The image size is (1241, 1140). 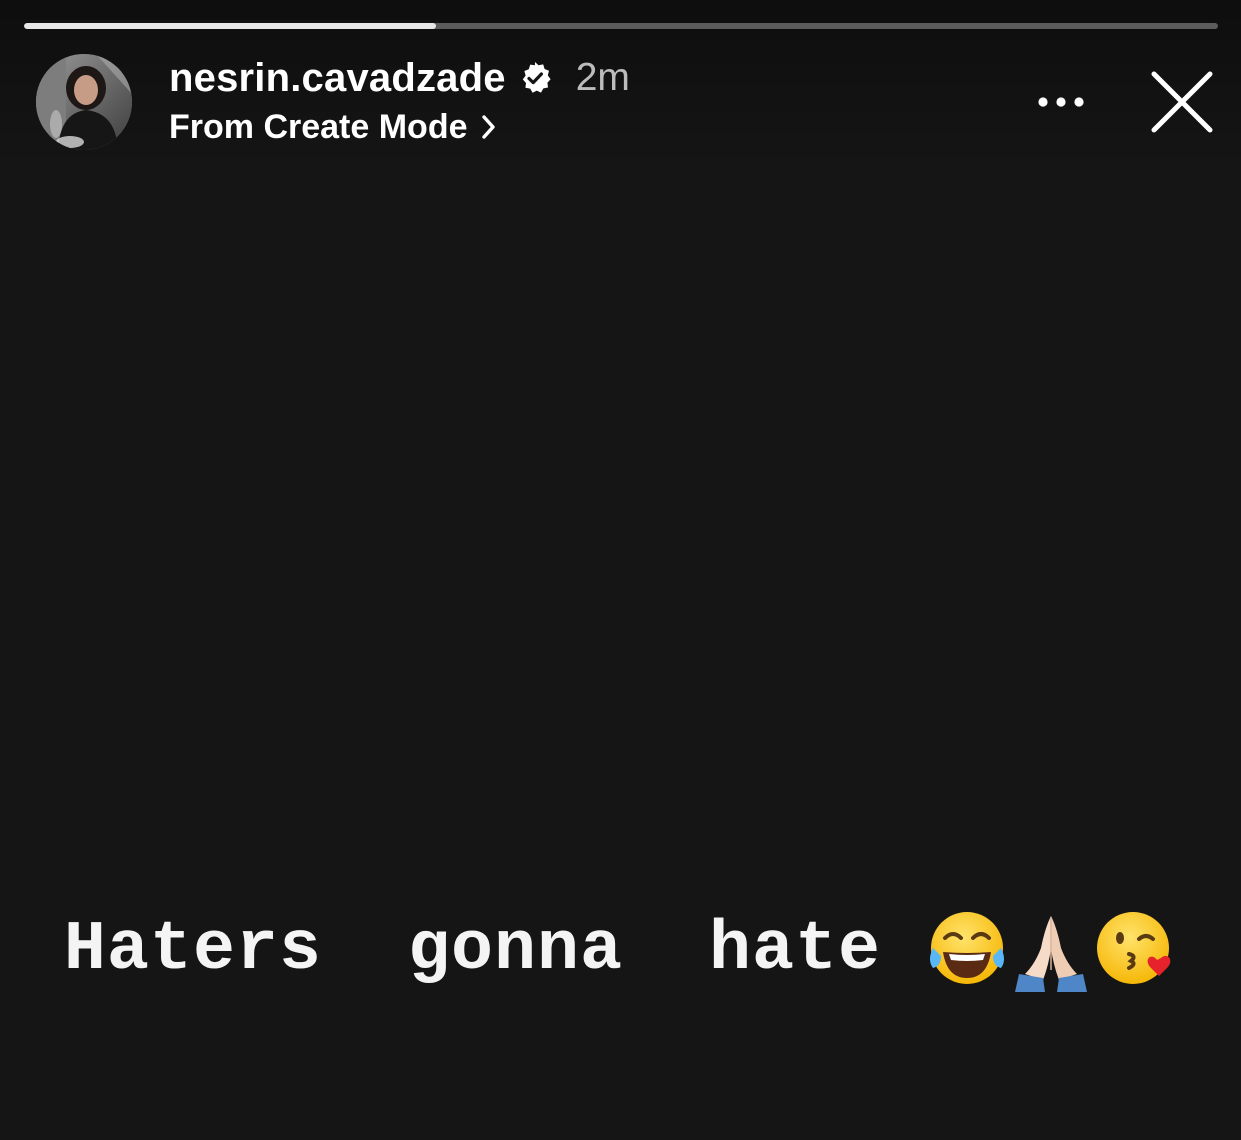 I want to click on close-icon, so click(x=1182, y=102).